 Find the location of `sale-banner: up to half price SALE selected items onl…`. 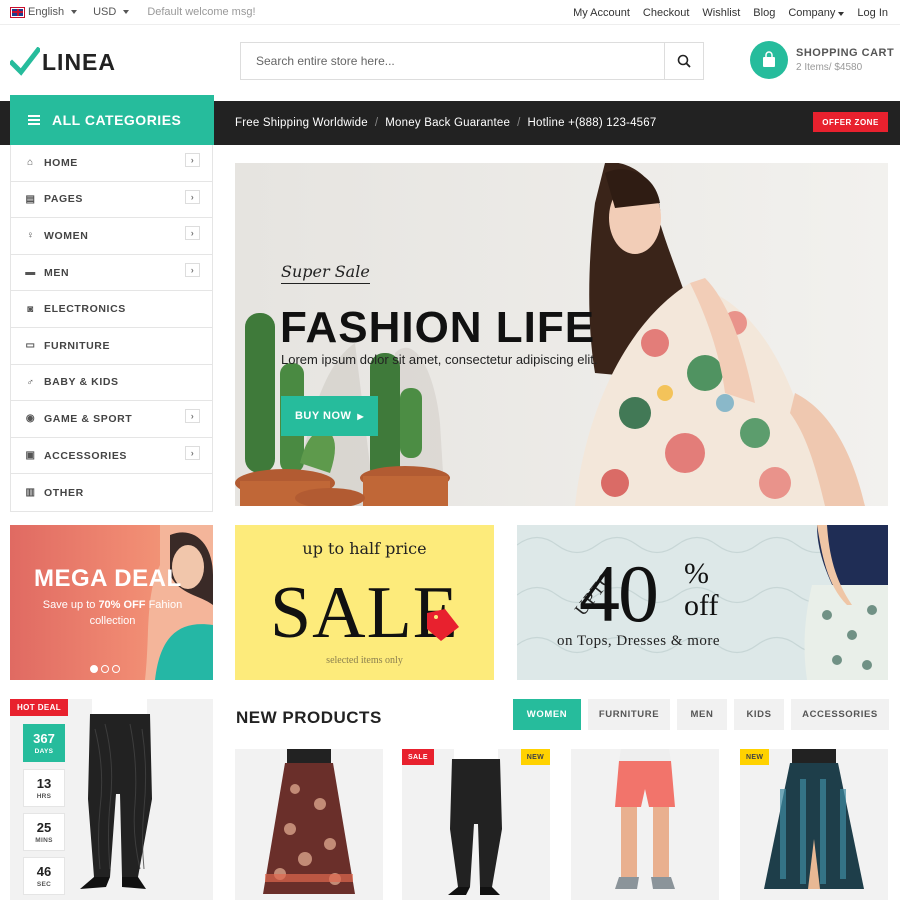

sale-banner: up to half price SALE selected items onl… is located at coordinates (364, 602).